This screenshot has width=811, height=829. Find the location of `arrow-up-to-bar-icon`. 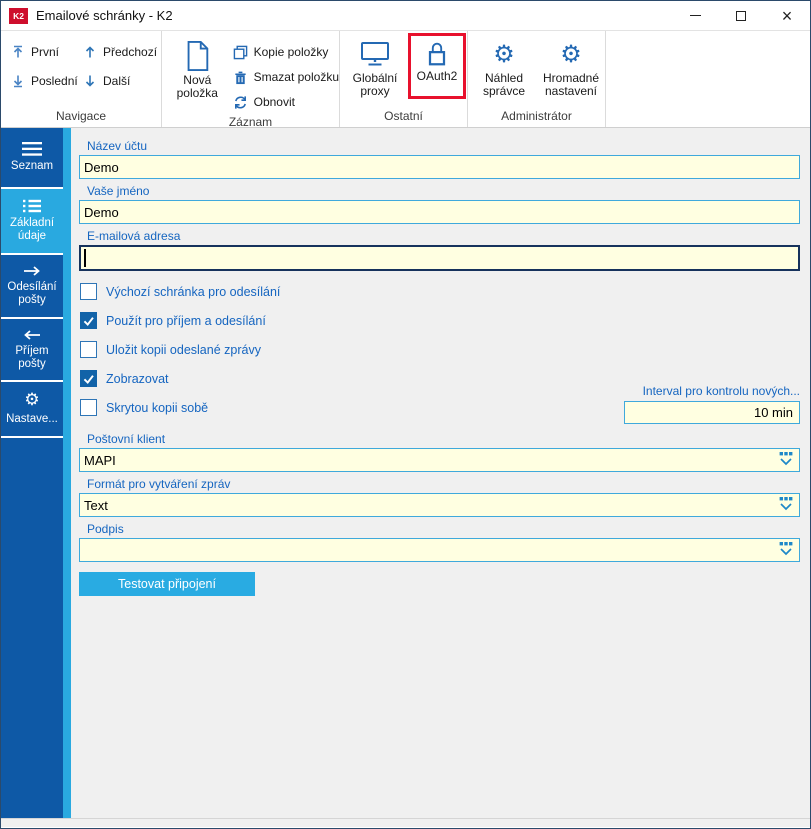

arrow-up-to-bar-icon is located at coordinates (18, 51).